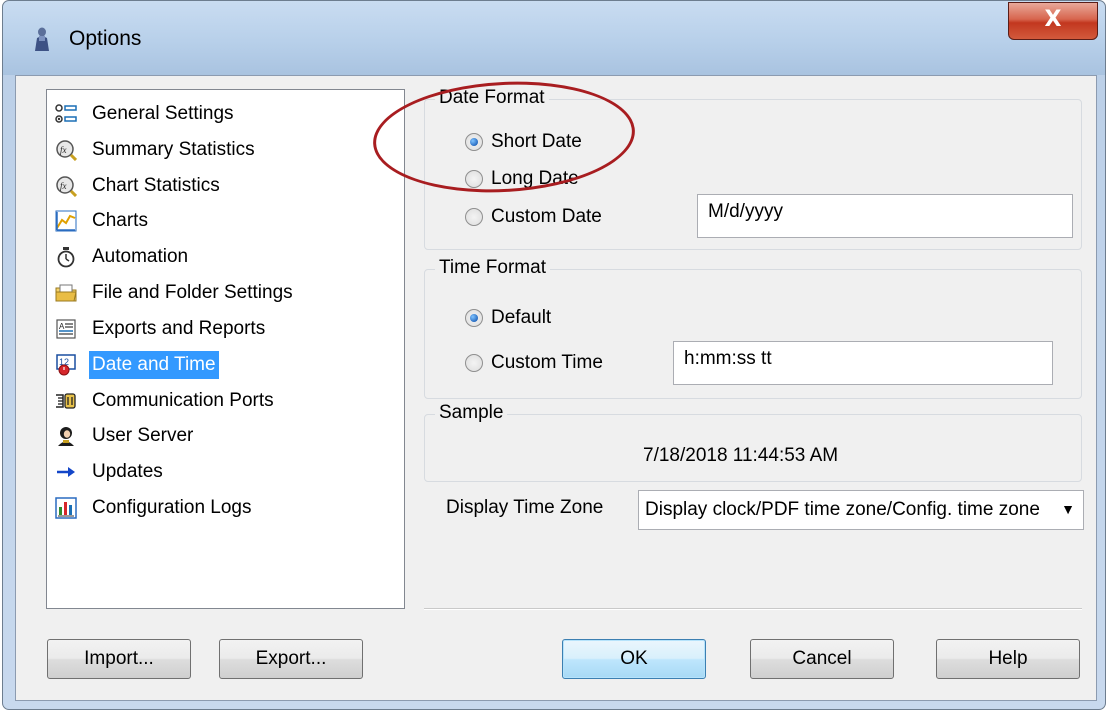  Describe the element at coordinates (753, 441) in the screenshot. I see `sample-group: Sample 7/18/2018 11:44:53 AM` at that location.